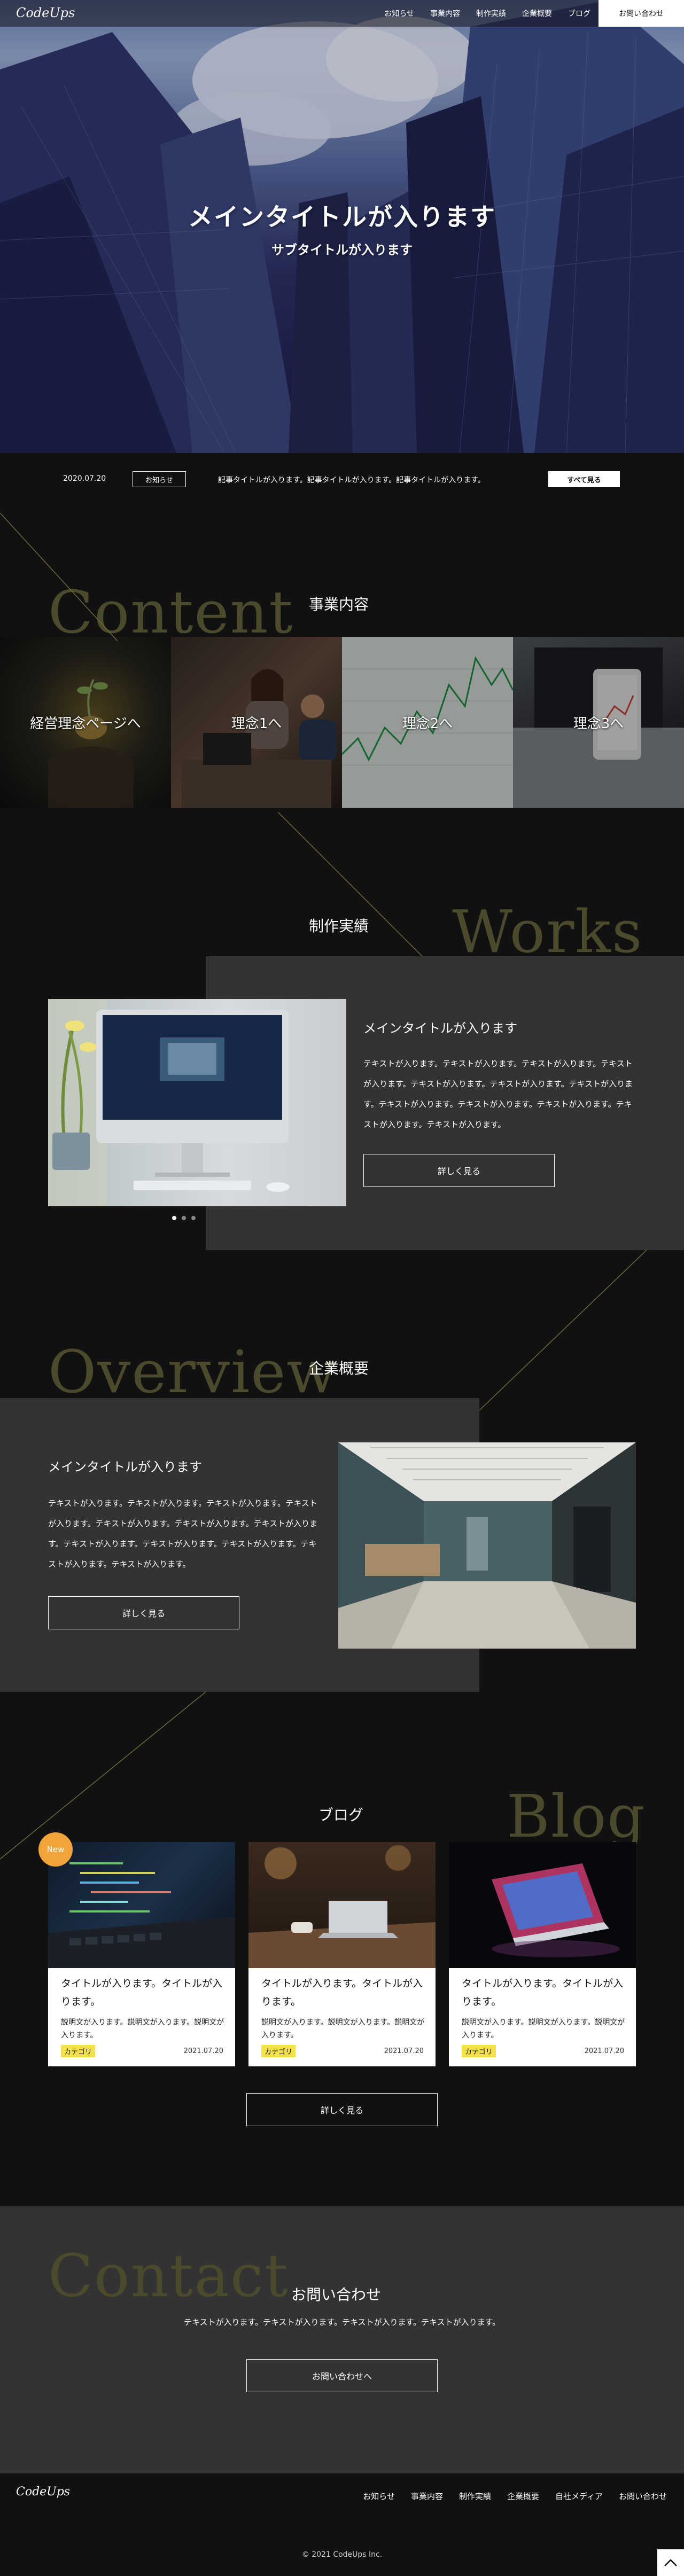  Describe the element at coordinates (193, 1372) in the screenshot. I see `overview-bg-word: Overview` at that location.